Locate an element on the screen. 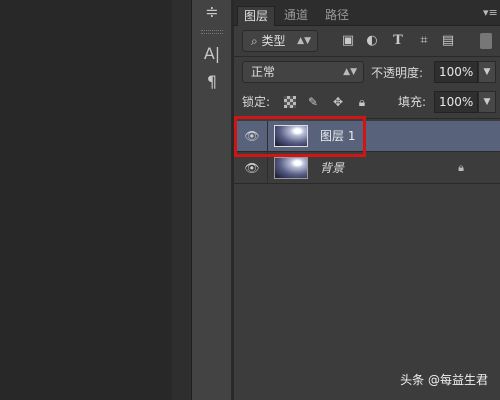 This screenshot has height=400, width=500. blend-mode-select: 正常 ▲▼ is located at coordinates (303, 72).